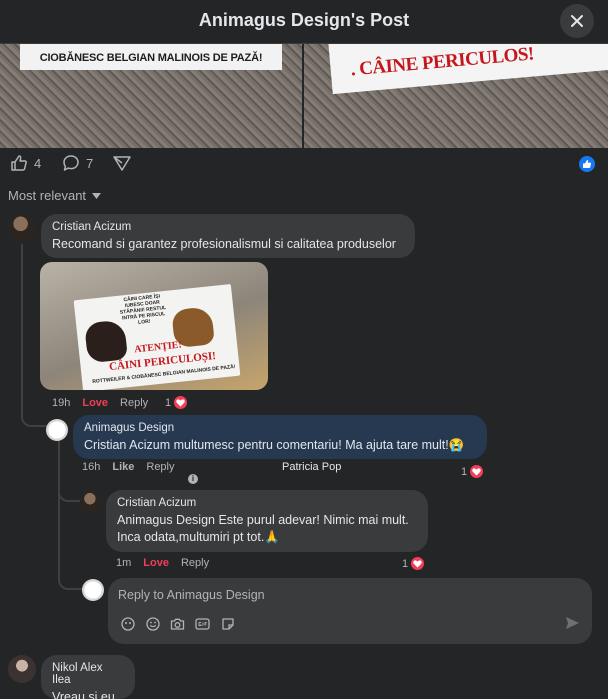 Image resolution: width=608 pixels, height=699 pixels. I want to click on comment-meta: 19h Love Reply, so click(106, 403).